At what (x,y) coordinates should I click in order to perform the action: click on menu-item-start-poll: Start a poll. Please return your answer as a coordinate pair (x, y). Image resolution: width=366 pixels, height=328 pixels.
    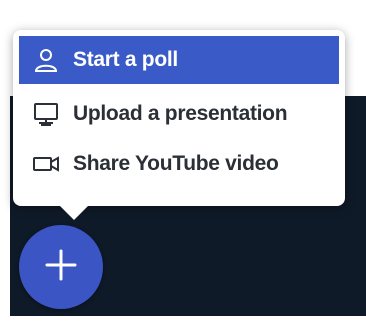
    Looking at the image, I should click on (179, 60).